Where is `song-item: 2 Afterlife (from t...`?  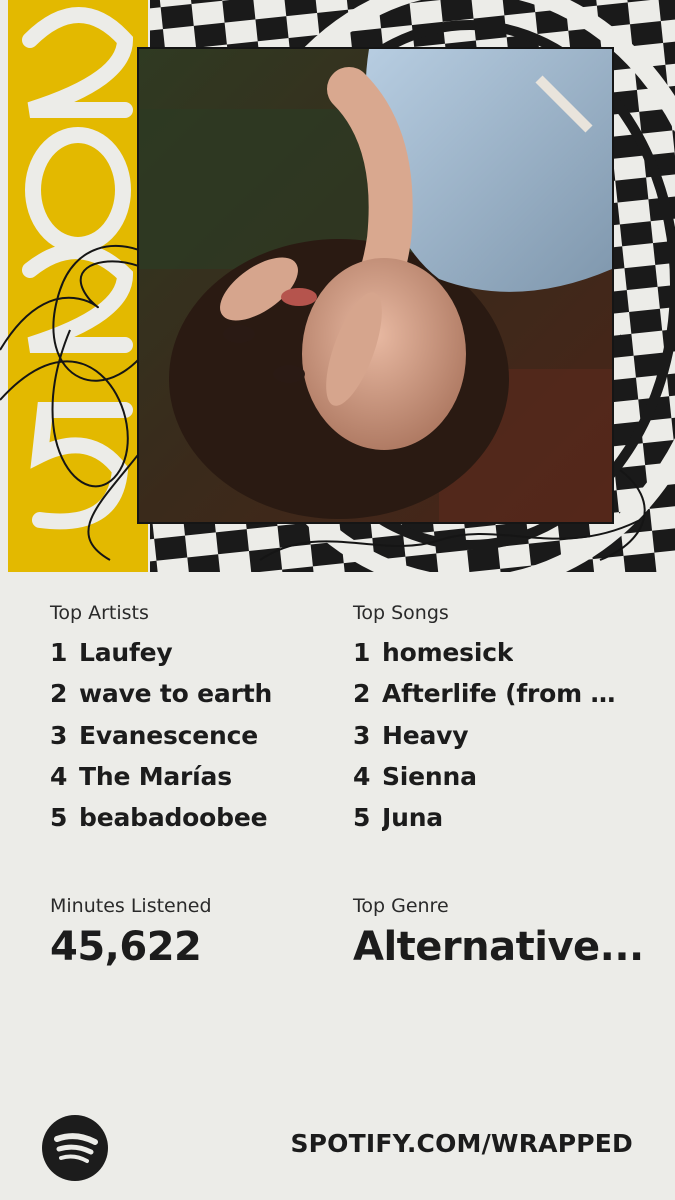
song-item: 2 Afterlife (from t... is located at coordinates (485, 694).